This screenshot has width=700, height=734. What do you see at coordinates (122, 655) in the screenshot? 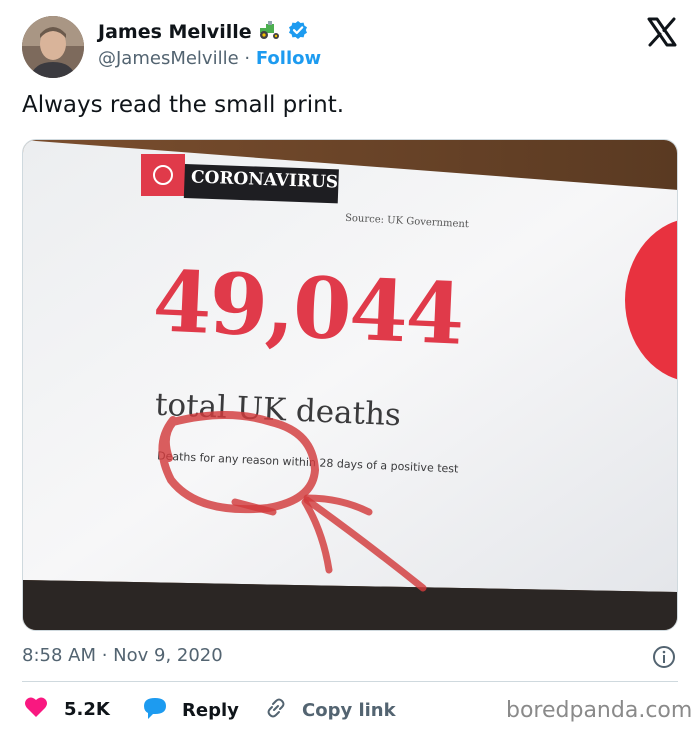
I see `tweet-timestamp: 8:58 AM · Nov 9, 2020` at bounding box center [122, 655].